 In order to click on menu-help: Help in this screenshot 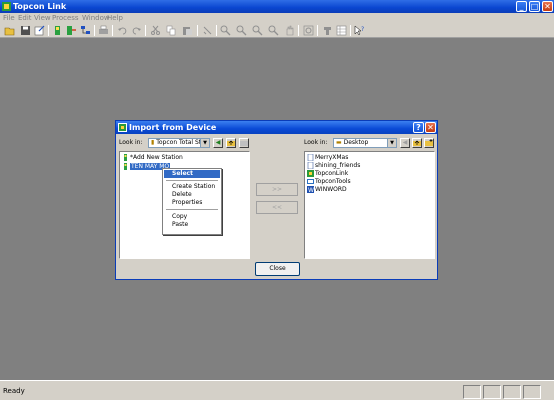, I will do `click(115, 18)`.